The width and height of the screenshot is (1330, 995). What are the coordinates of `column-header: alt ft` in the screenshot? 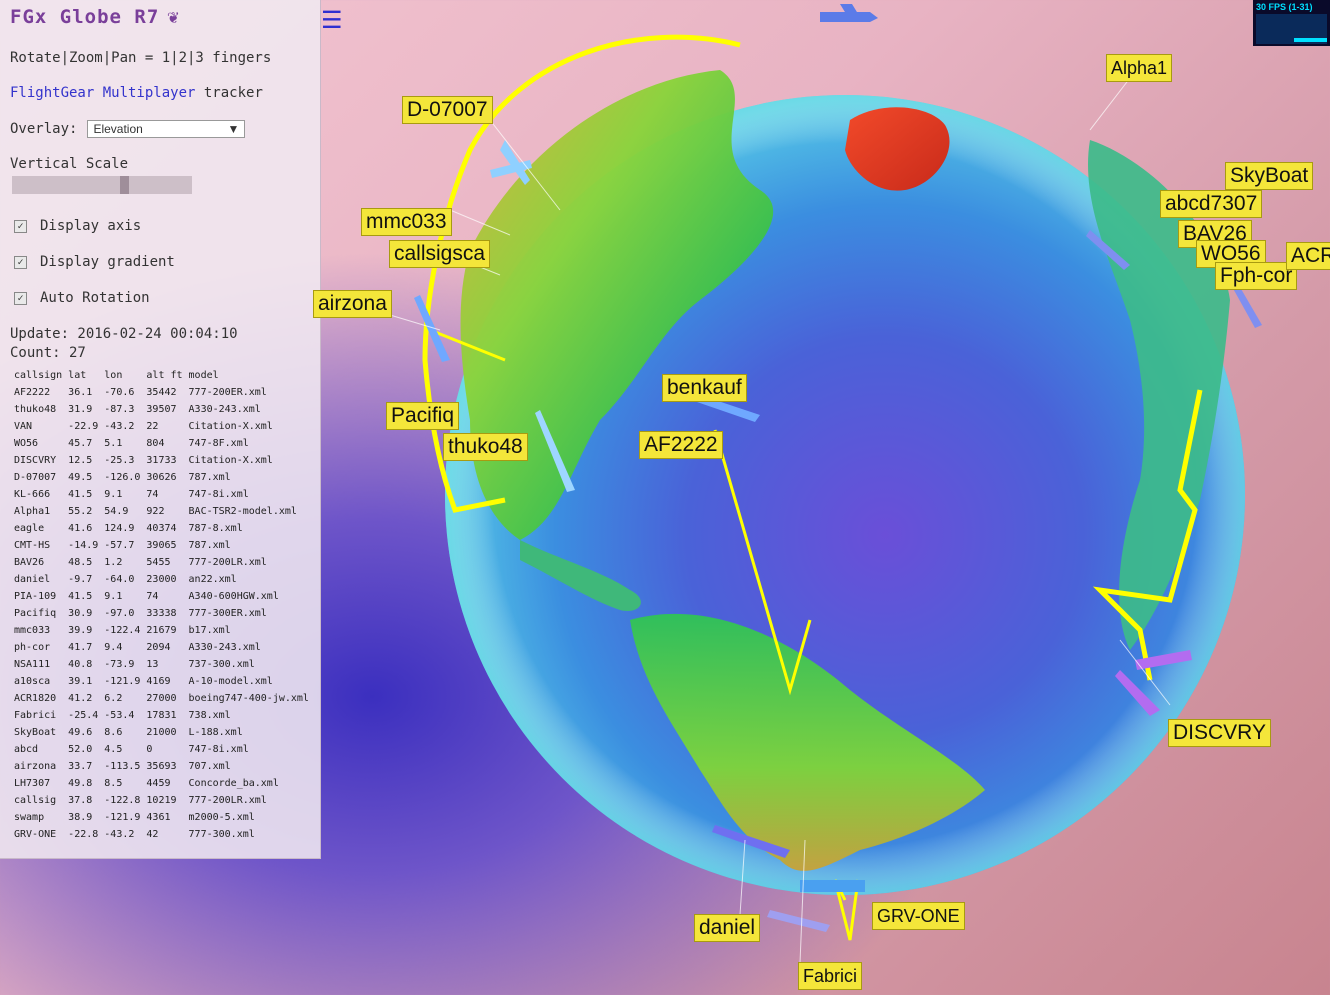 It's located at (164, 375).